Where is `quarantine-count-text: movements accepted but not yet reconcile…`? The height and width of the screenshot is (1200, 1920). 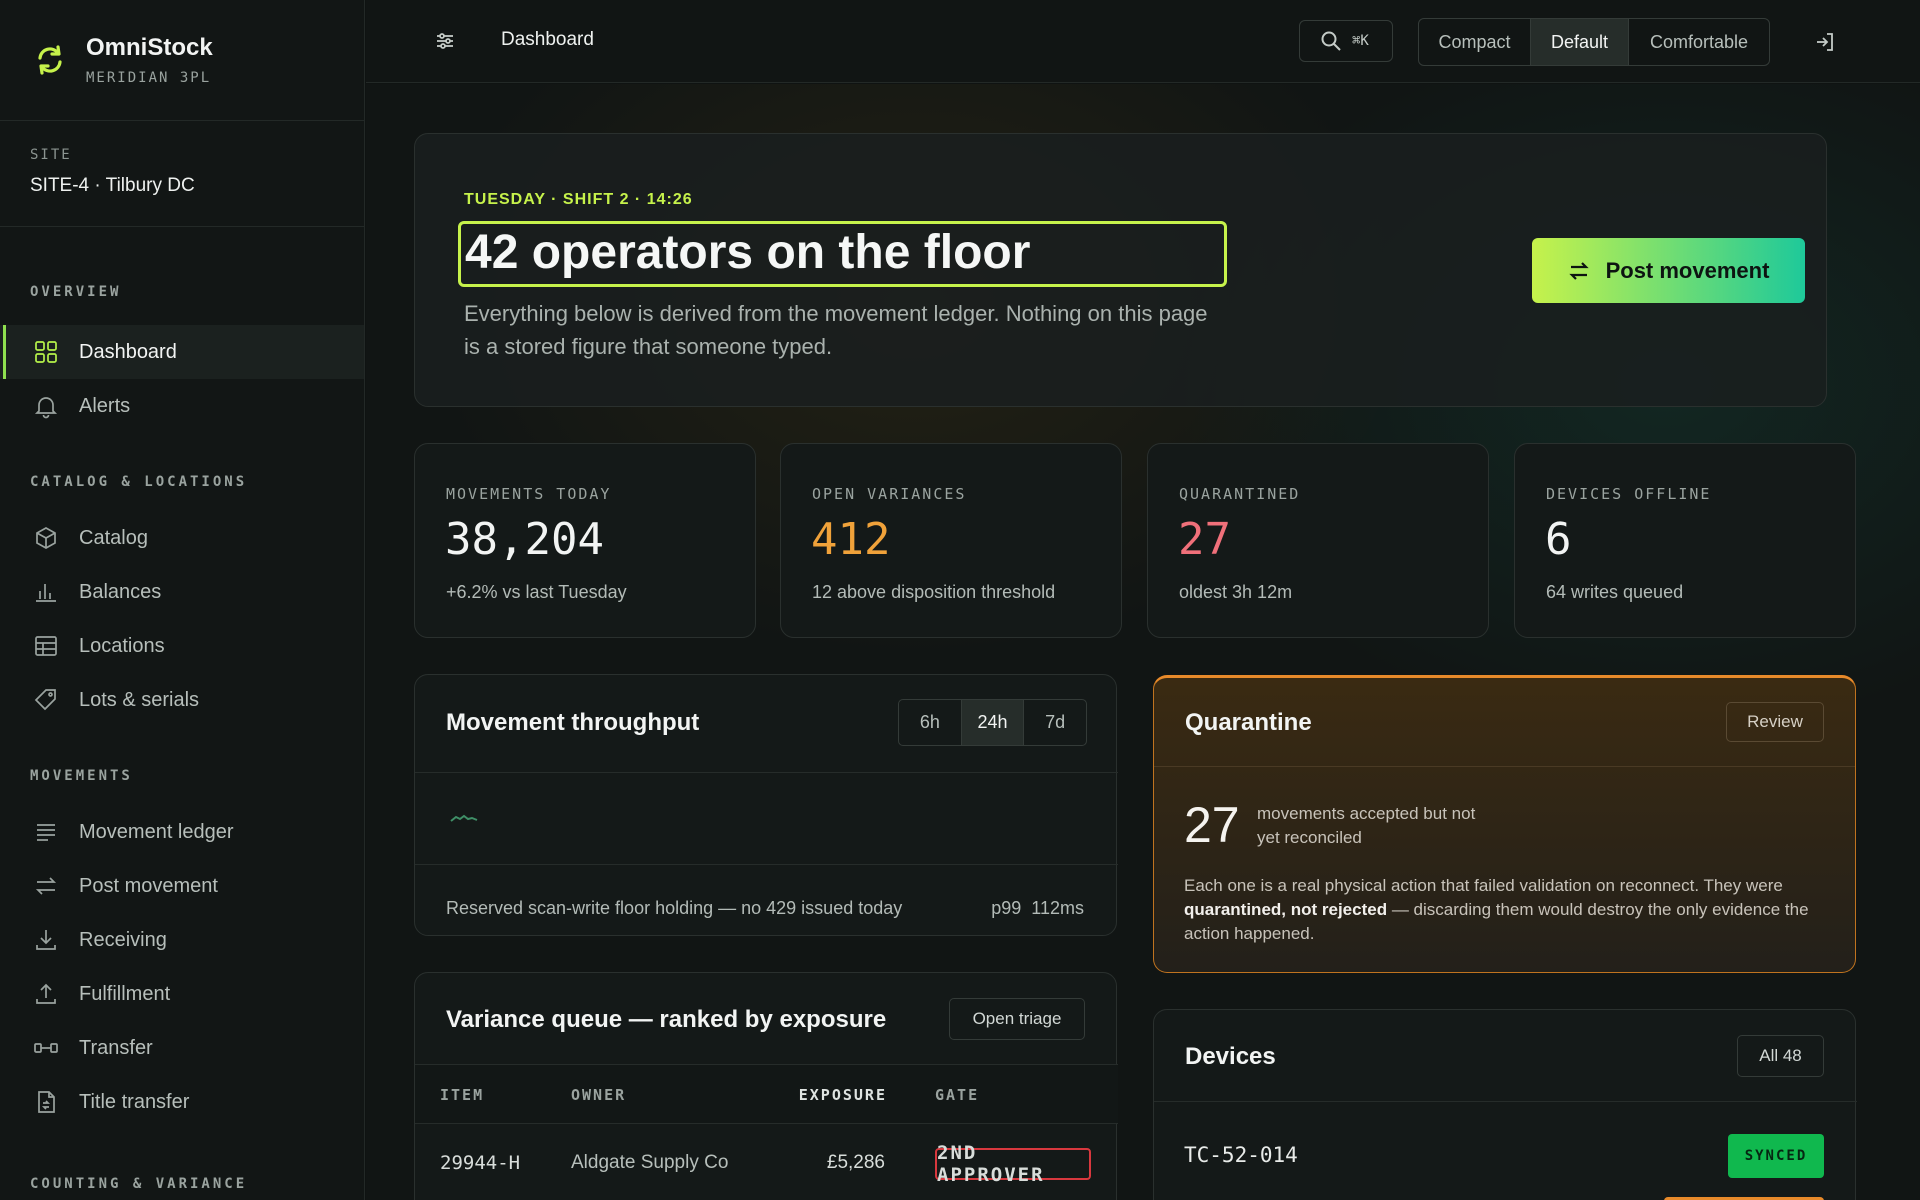 quarantine-count-text: movements accepted but not yet reconcile… is located at coordinates (1366, 825).